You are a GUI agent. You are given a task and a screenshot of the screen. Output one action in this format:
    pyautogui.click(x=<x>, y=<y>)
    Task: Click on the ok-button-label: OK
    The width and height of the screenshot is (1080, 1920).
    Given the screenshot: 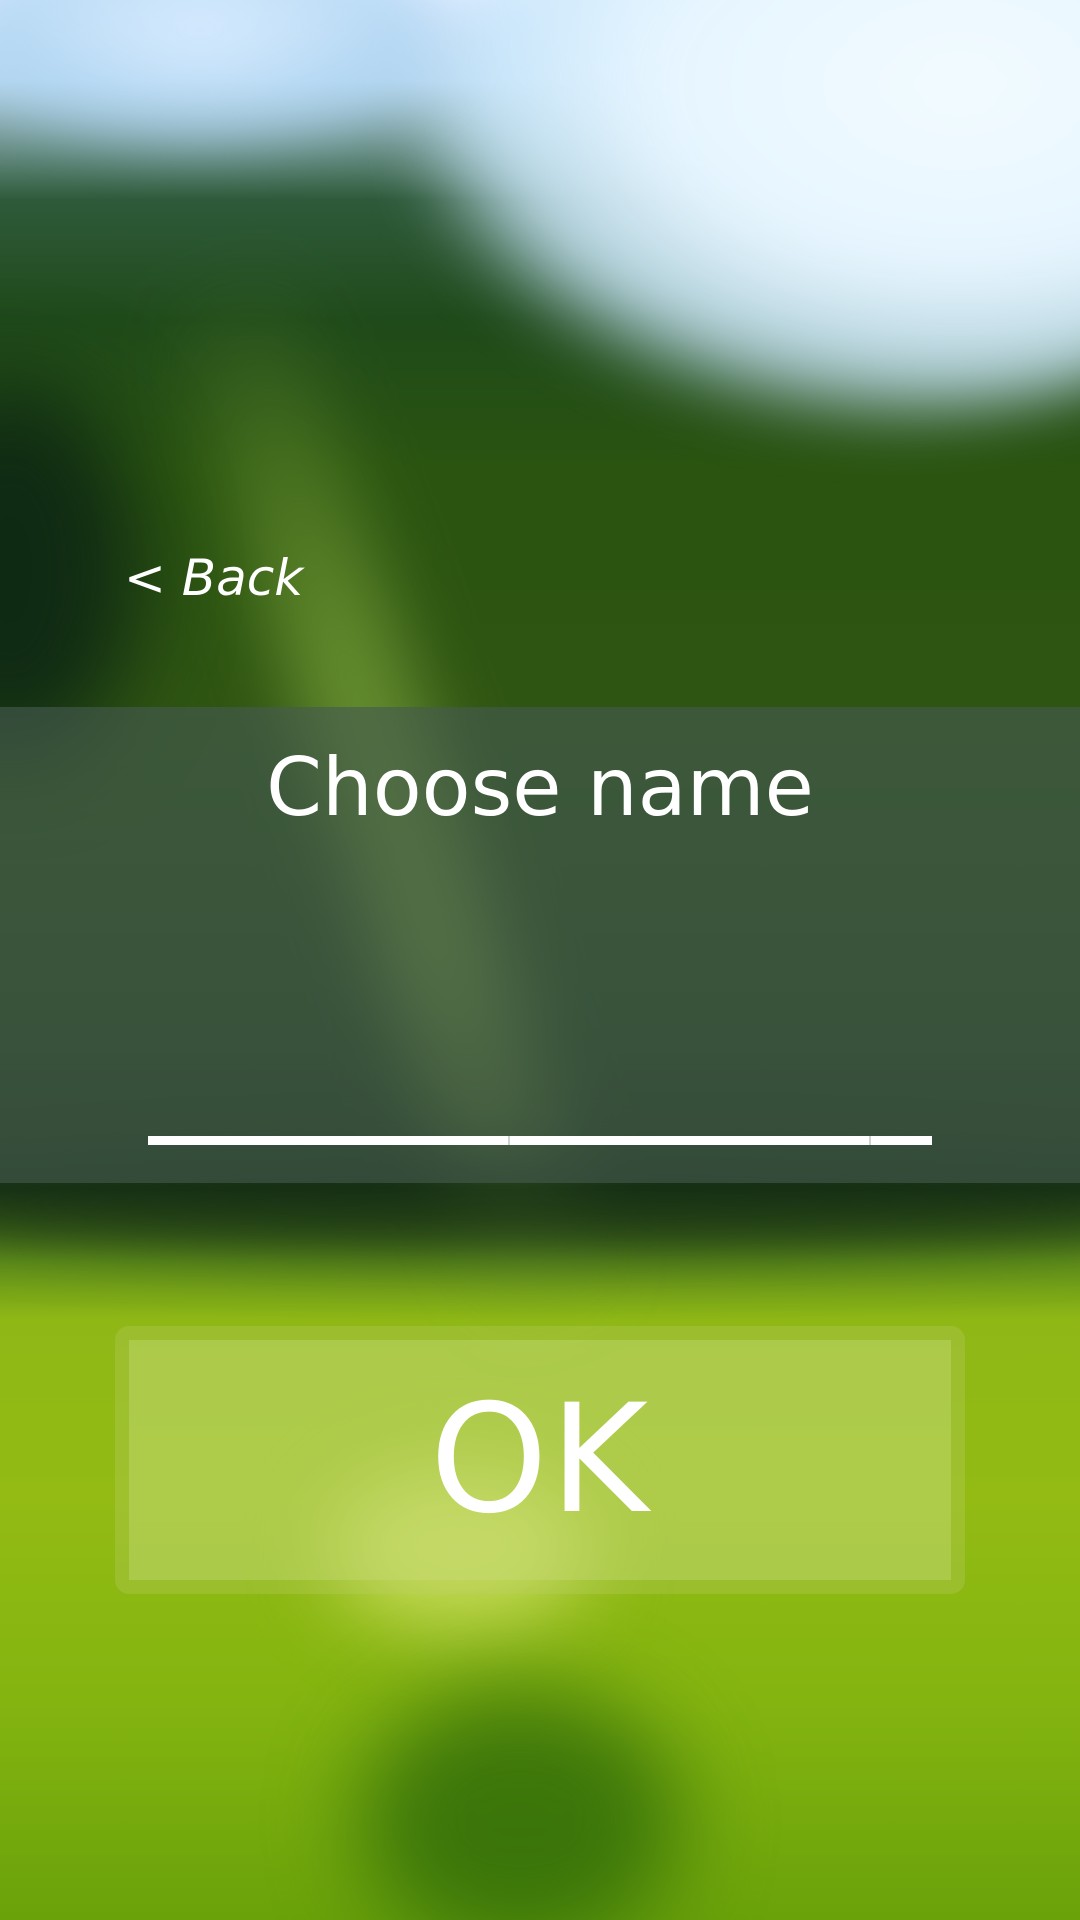 What is the action you would take?
    pyautogui.click(x=540, y=1460)
    